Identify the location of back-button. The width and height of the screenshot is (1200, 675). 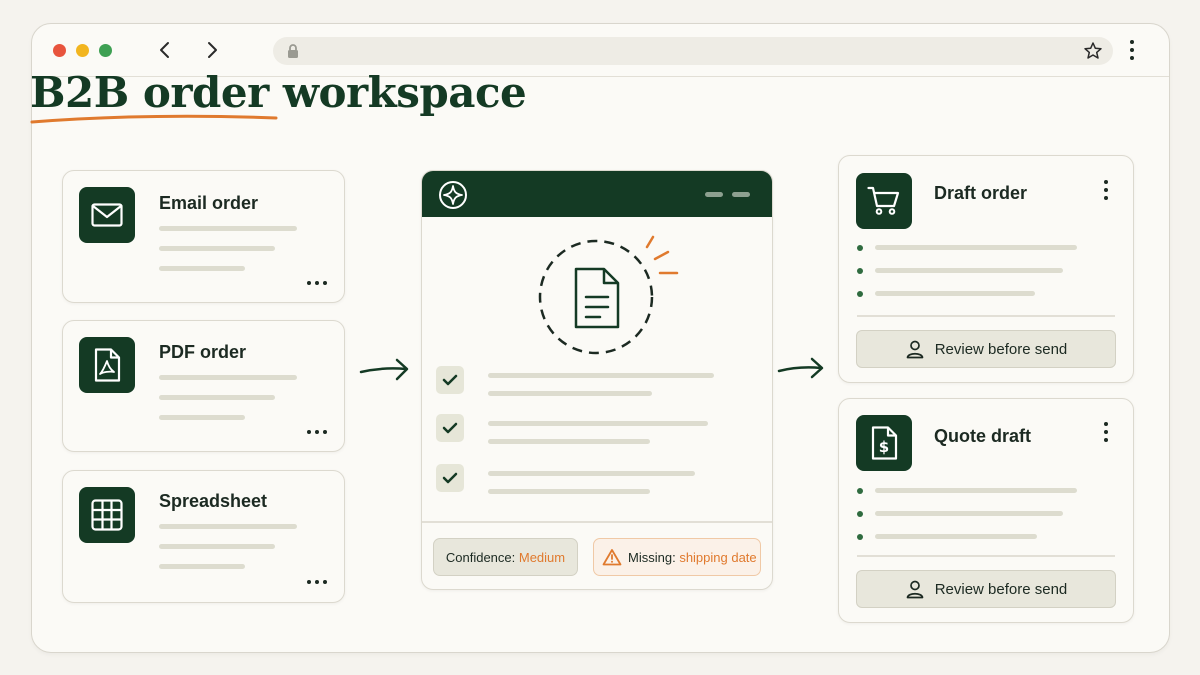
(165, 50).